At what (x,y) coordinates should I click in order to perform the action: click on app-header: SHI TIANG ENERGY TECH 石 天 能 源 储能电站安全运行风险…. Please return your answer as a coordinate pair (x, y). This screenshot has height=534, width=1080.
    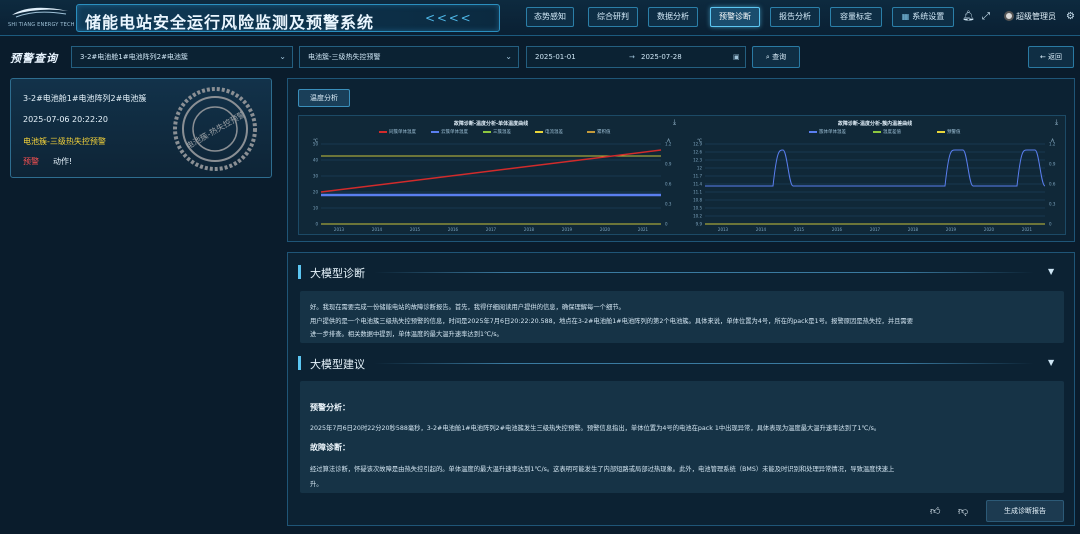
    Looking at the image, I should click on (540, 18).